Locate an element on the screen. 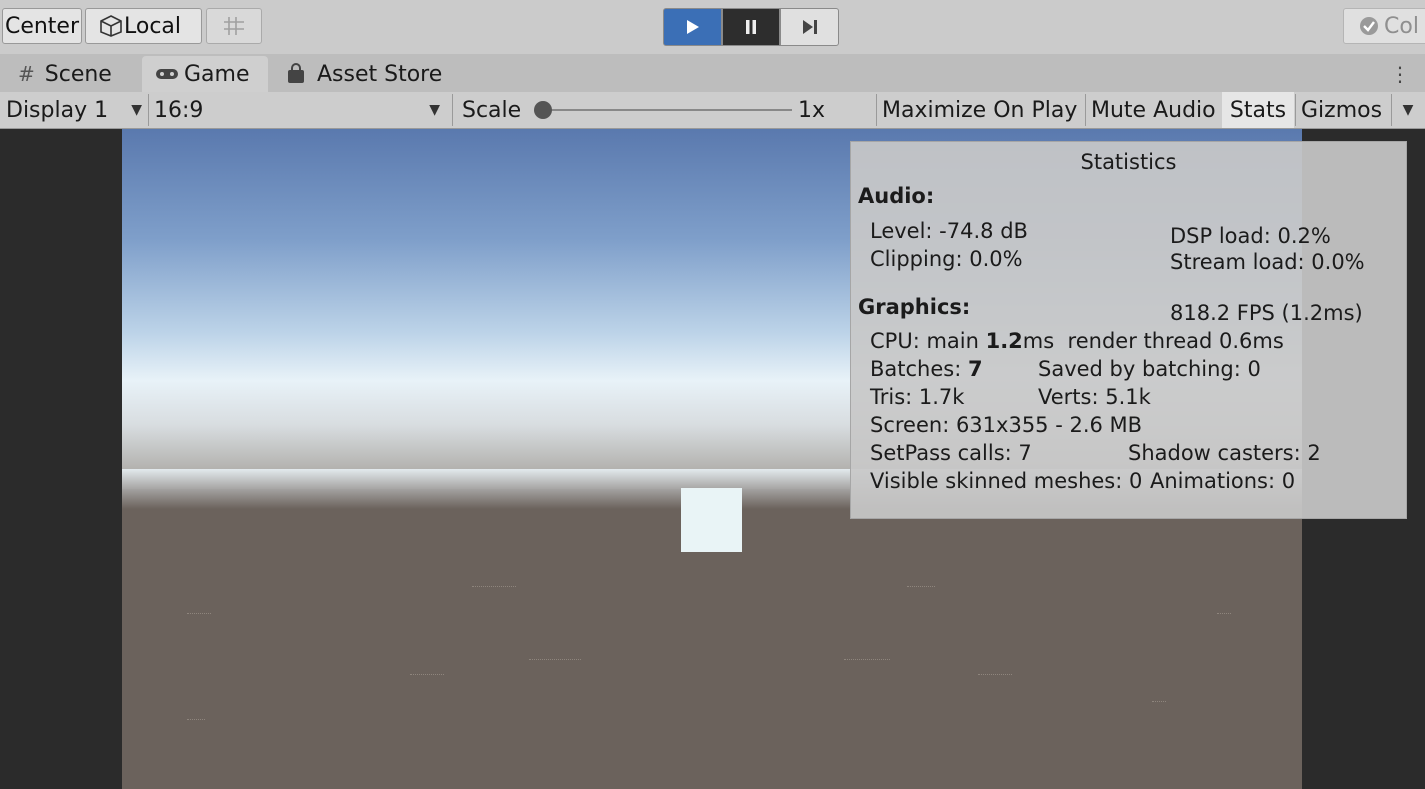  tris-readout: Tris: 1.7k is located at coordinates (917, 397).